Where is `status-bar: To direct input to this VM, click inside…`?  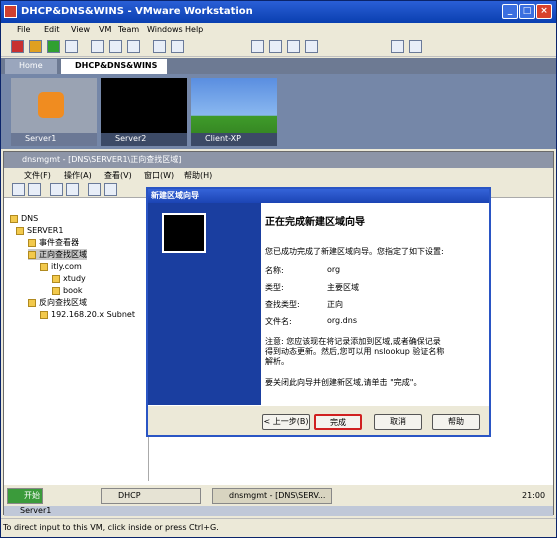
status-bar: To direct input to this VM, click inside… is located at coordinates (278, 527).